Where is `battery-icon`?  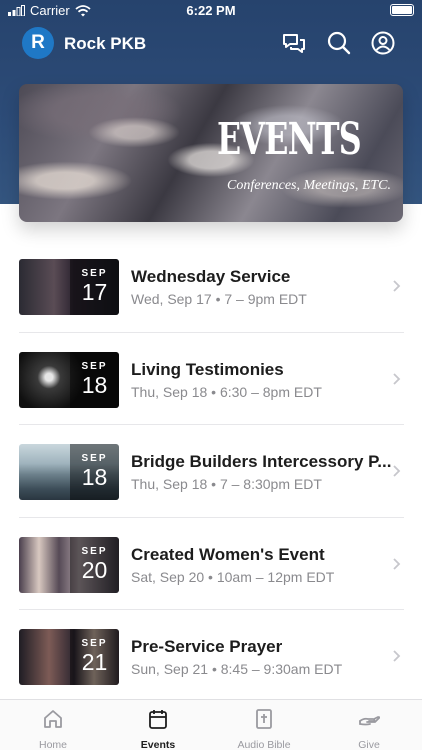
battery-icon is located at coordinates (402, 10).